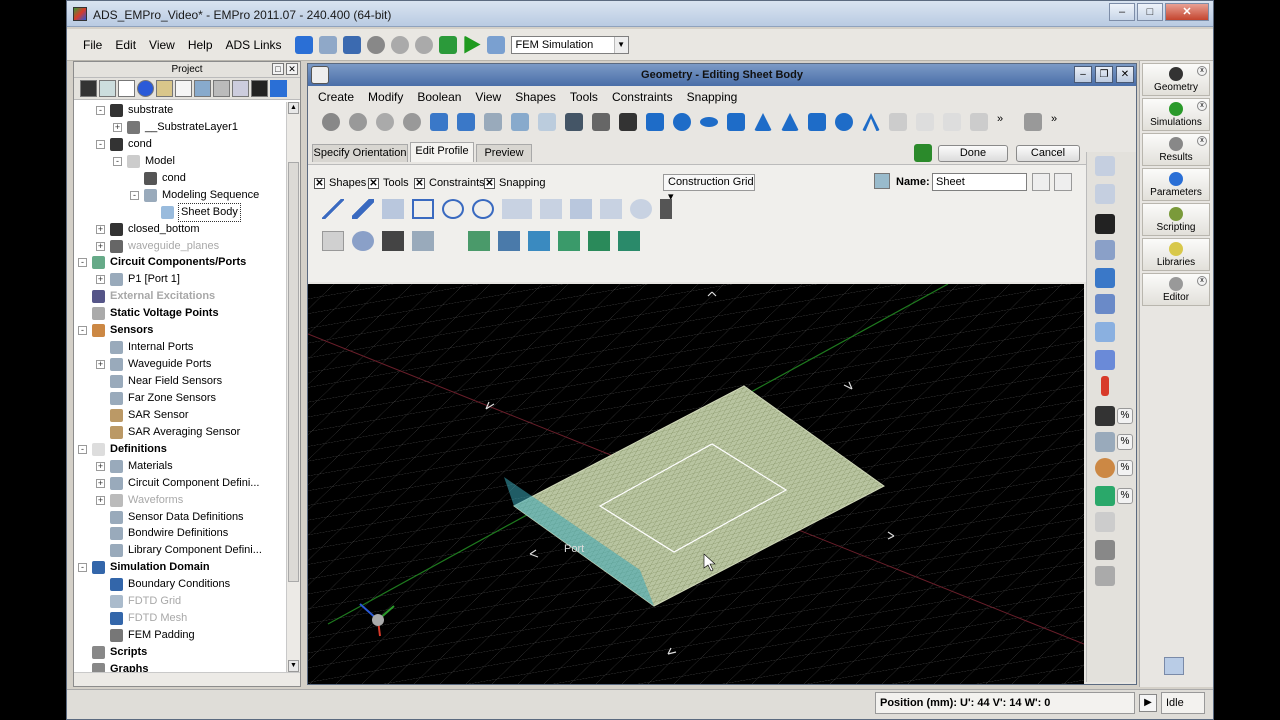  Describe the element at coordinates (360, 153) in the screenshot. I see `tab-specify-orientation: Specify Orientation` at that location.